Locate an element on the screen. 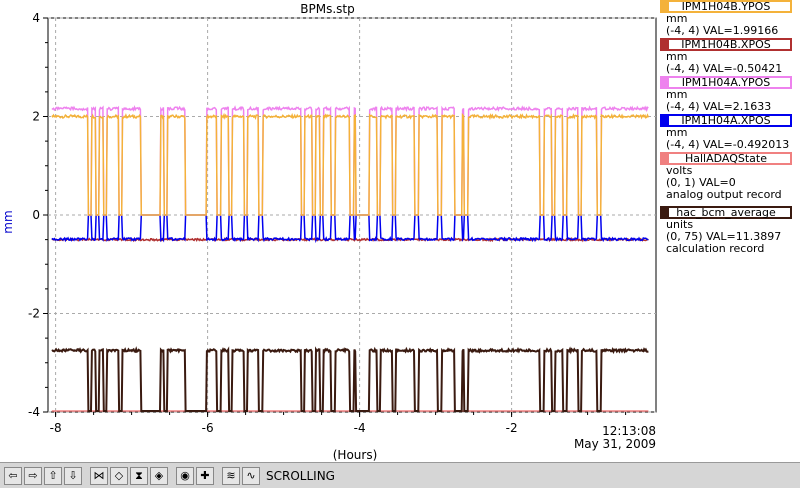  legend-button: HallADAQState is located at coordinates (726, 158).